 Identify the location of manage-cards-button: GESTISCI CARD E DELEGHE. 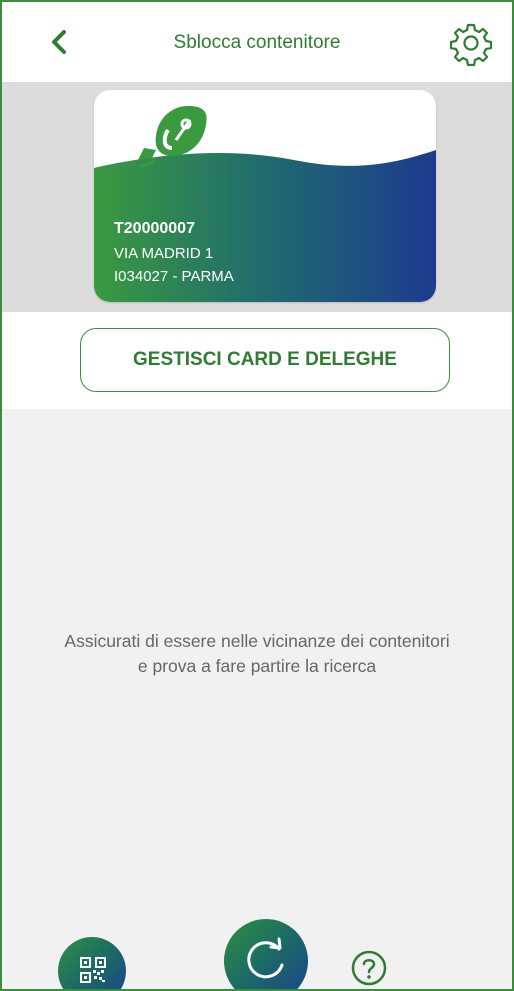
(265, 360).